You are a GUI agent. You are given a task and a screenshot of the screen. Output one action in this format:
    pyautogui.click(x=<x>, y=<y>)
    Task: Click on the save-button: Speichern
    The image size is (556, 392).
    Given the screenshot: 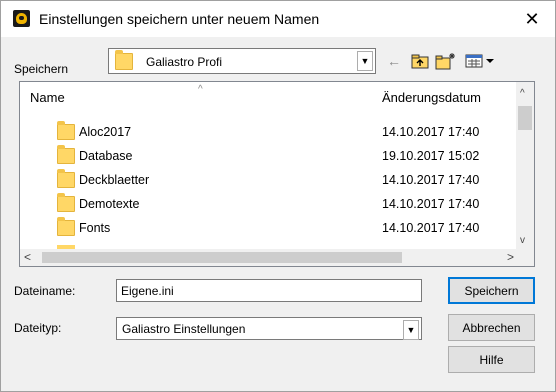 What is the action you would take?
    pyautogui.click(x=491, y=290)
    